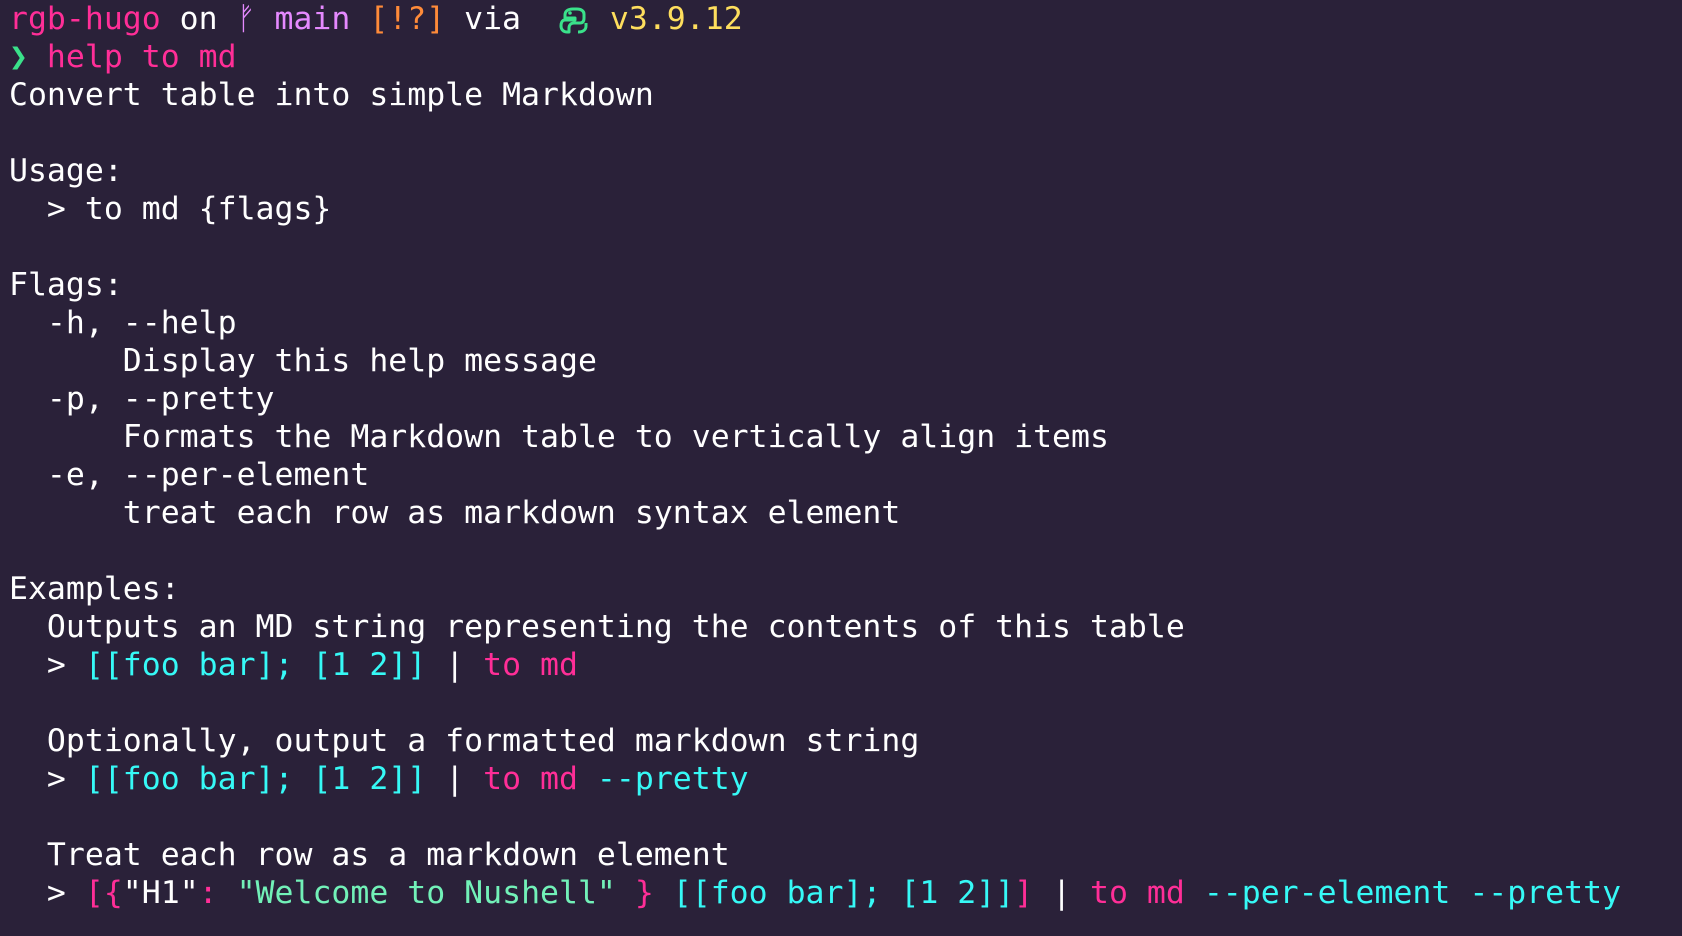 The image size is (1682, 936). Describe the element at coordinates (839, 665) in the screenshot. I see `example-1-command: > [[foo bar]; [1 2]] | to md` at that location.